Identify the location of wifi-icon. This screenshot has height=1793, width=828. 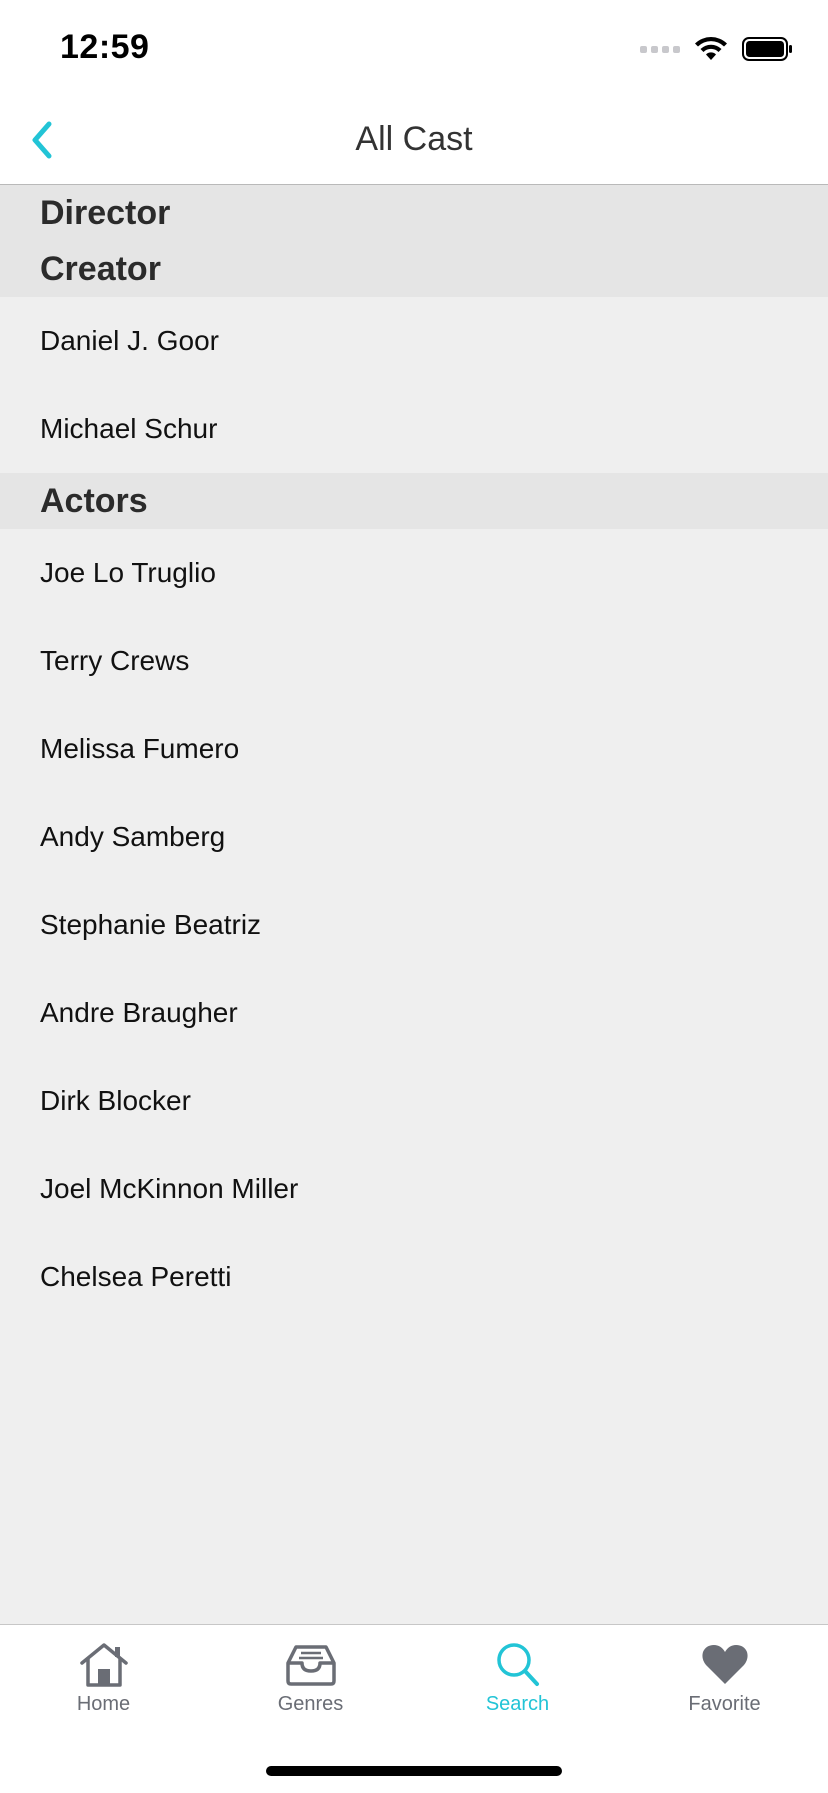
(711, 48).